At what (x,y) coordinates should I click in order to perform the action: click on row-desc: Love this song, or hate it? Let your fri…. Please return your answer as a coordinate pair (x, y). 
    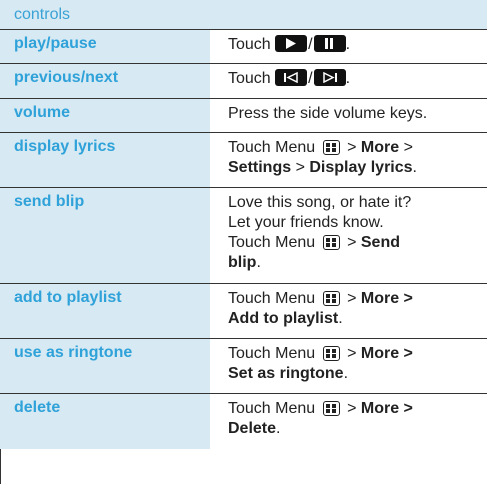
    Looking at the image, I should click on (320, 232).